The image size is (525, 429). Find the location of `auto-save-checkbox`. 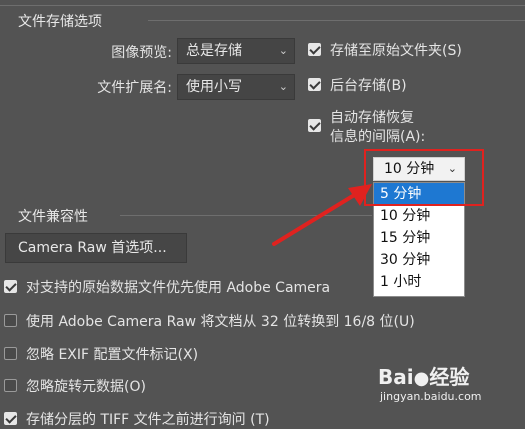

auto-save-checkbox is located at coordinates (314, 125).